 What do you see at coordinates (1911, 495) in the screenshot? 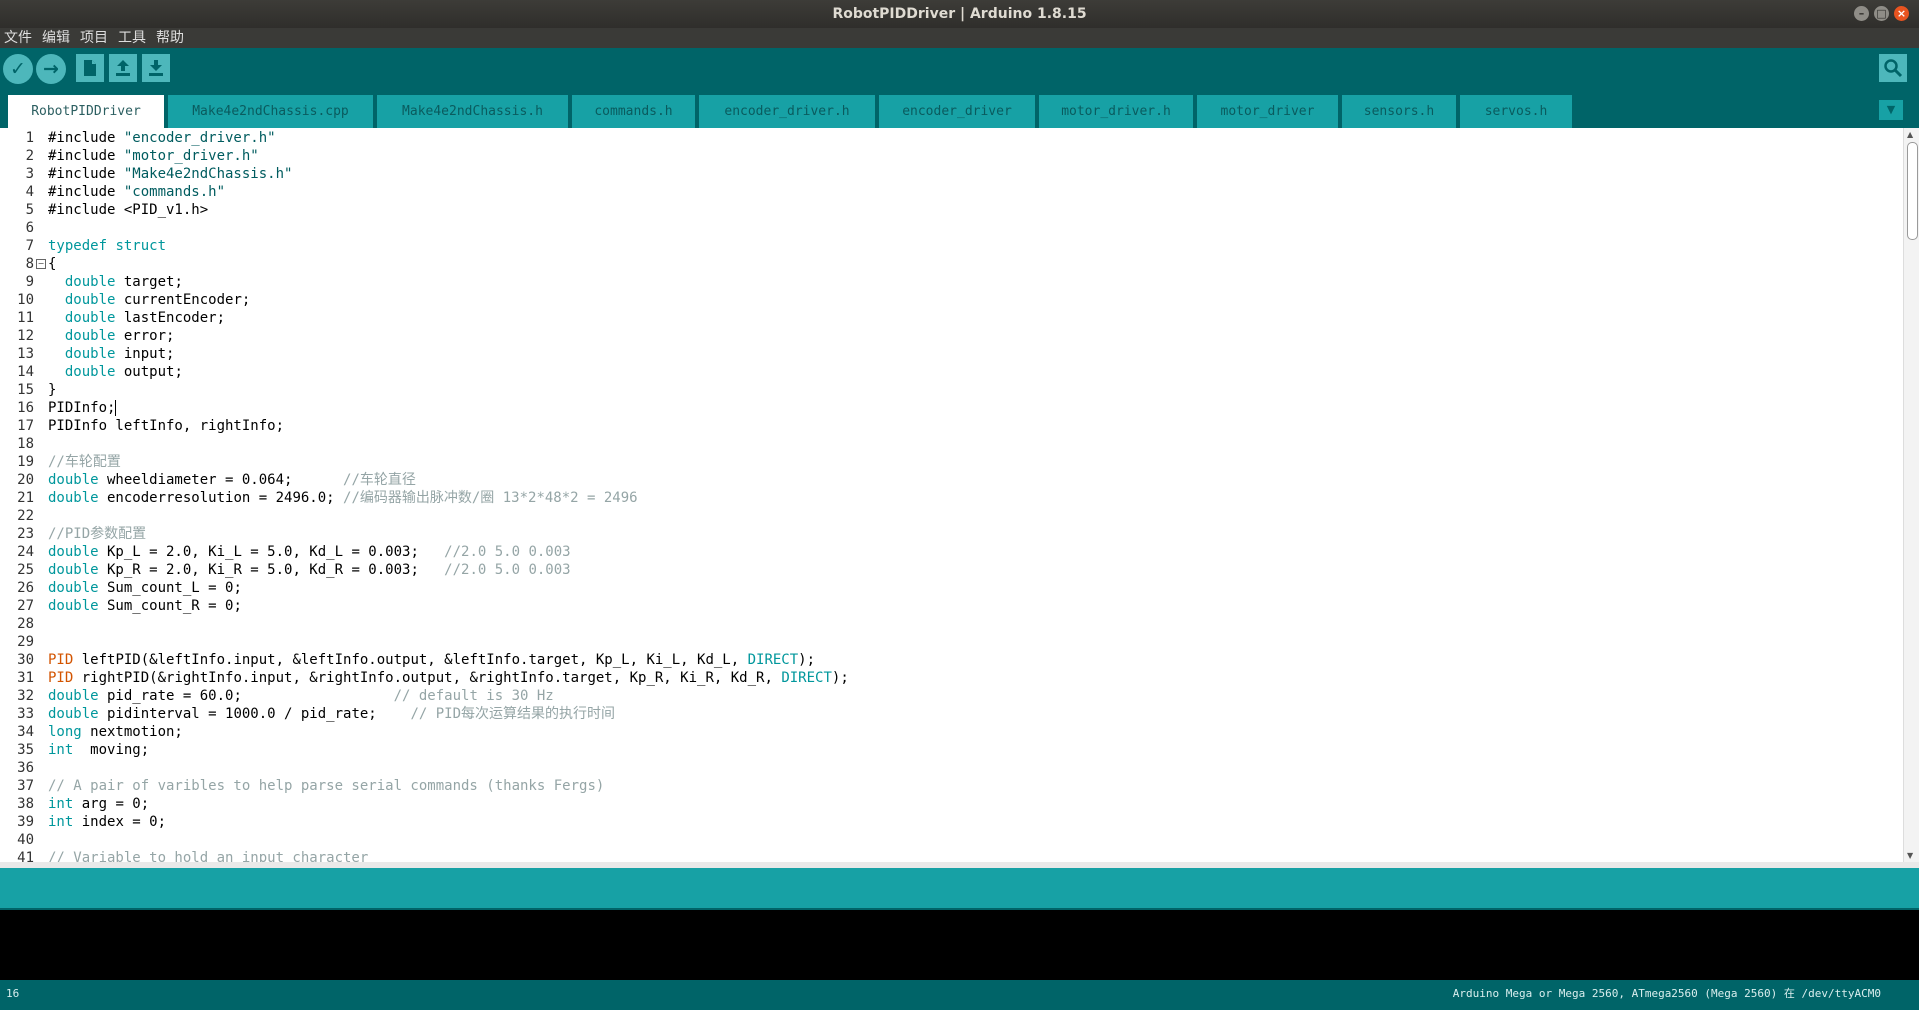
I see `vertical-scrollbar: ▲ ▼` at bounding box center [1911, 495].